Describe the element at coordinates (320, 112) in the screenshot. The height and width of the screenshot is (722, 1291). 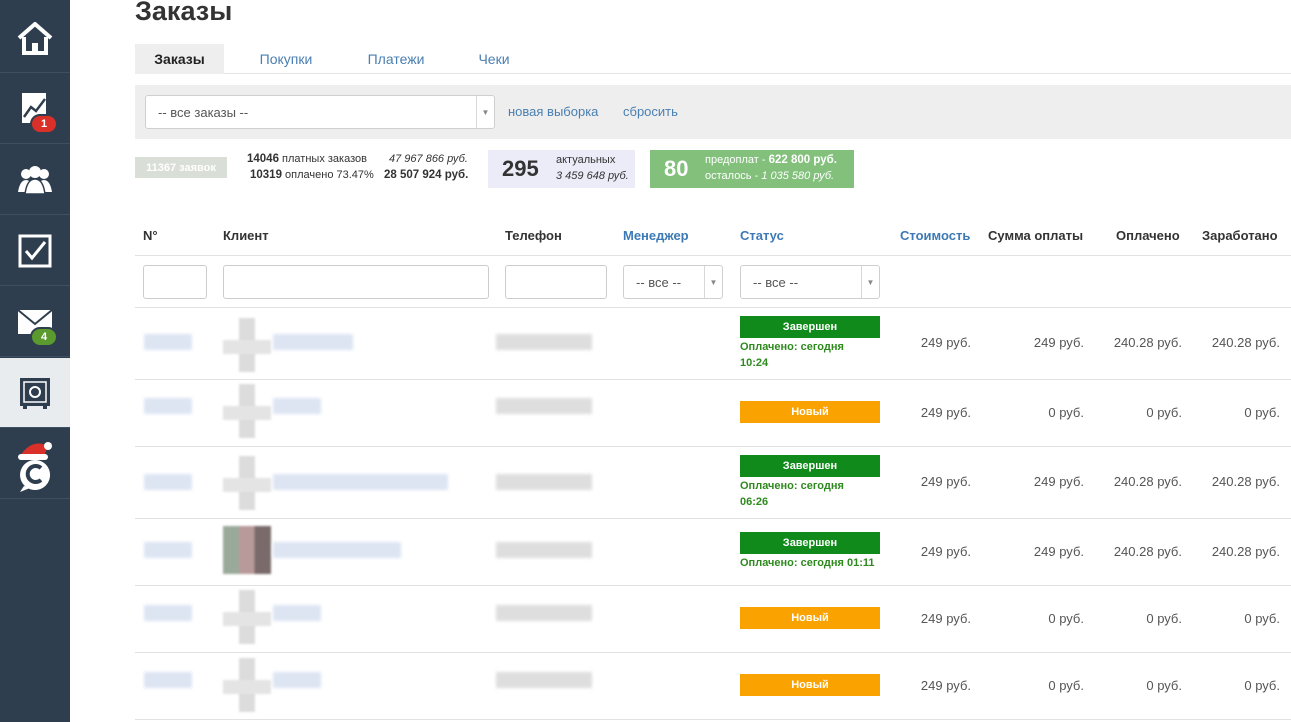
I see `orders-selection-select: -- все заказы -- ▼` at that location.